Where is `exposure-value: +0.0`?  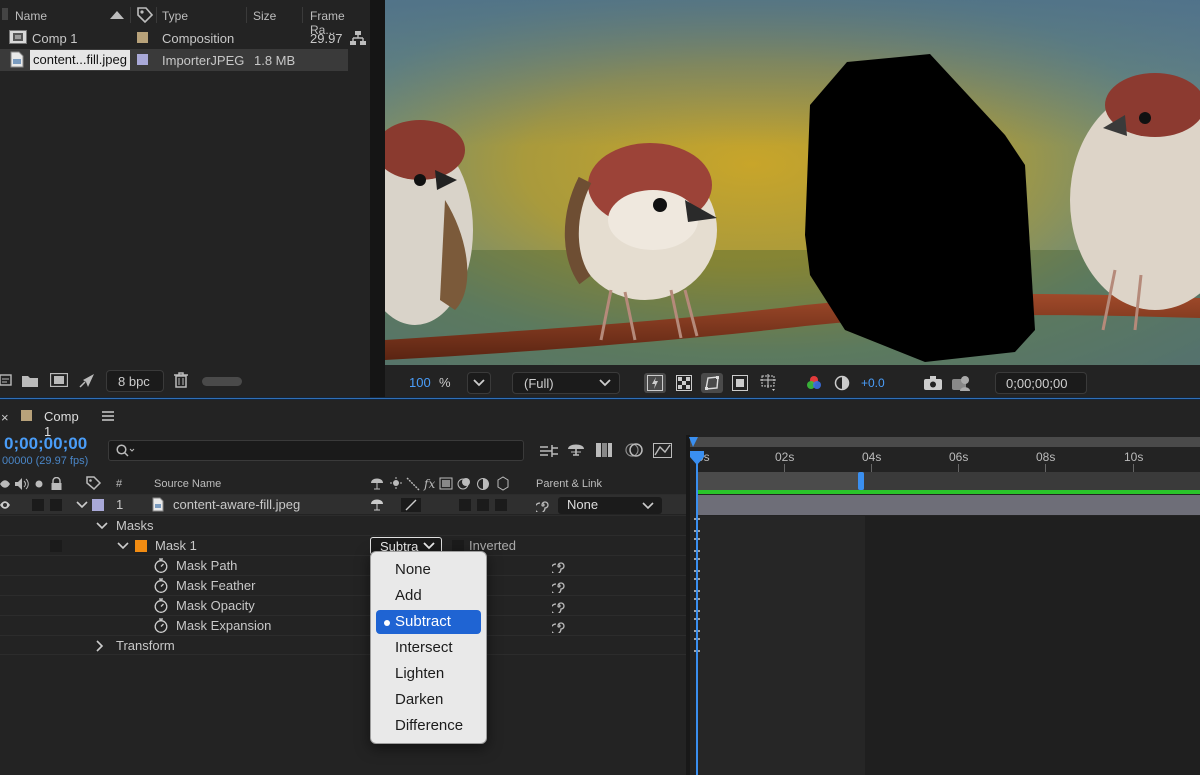
exposure-value: +0.0 is located at coordinates (873, 383).